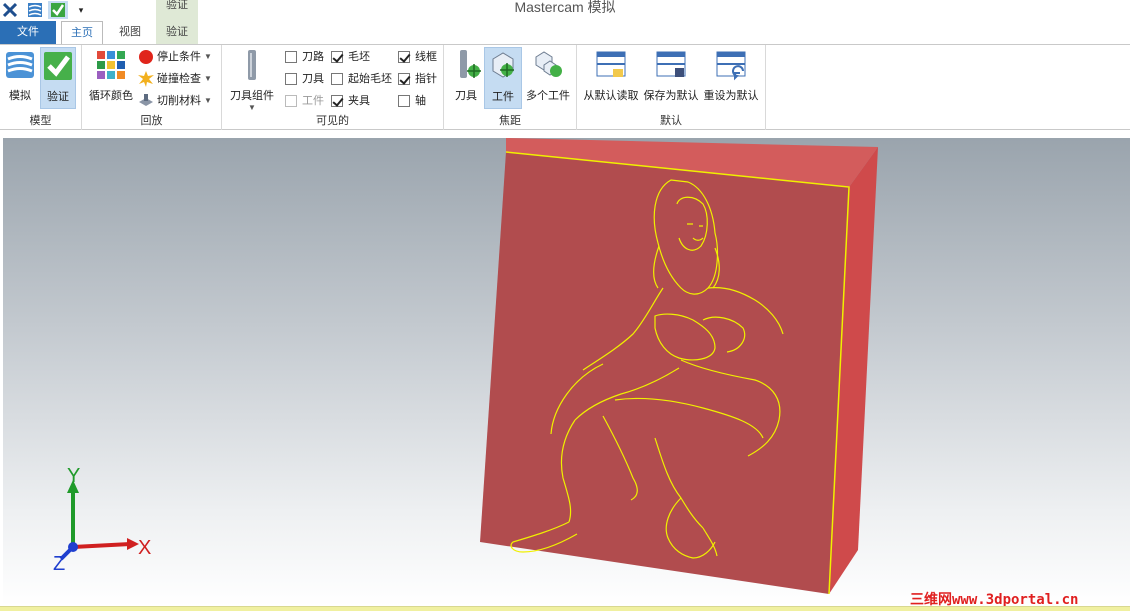 This screenshot has height=611, width=1130. I want to click on group-focus: 刀具 工件 多个工件 焦距, so click(510, 87).